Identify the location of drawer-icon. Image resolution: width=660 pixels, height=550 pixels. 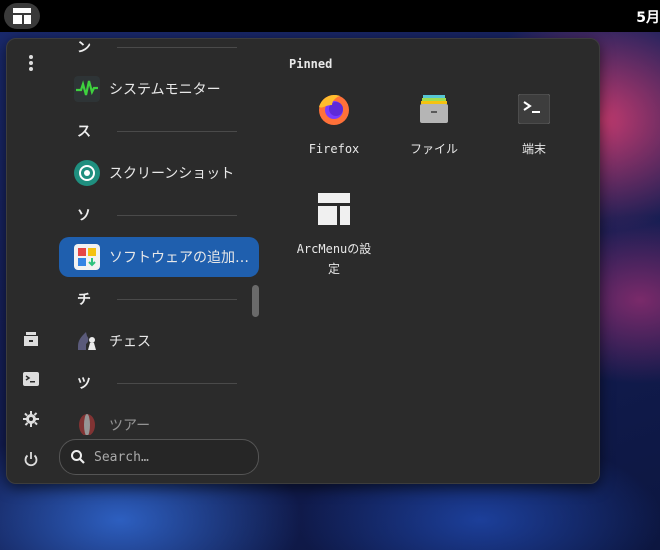
(31, 339).